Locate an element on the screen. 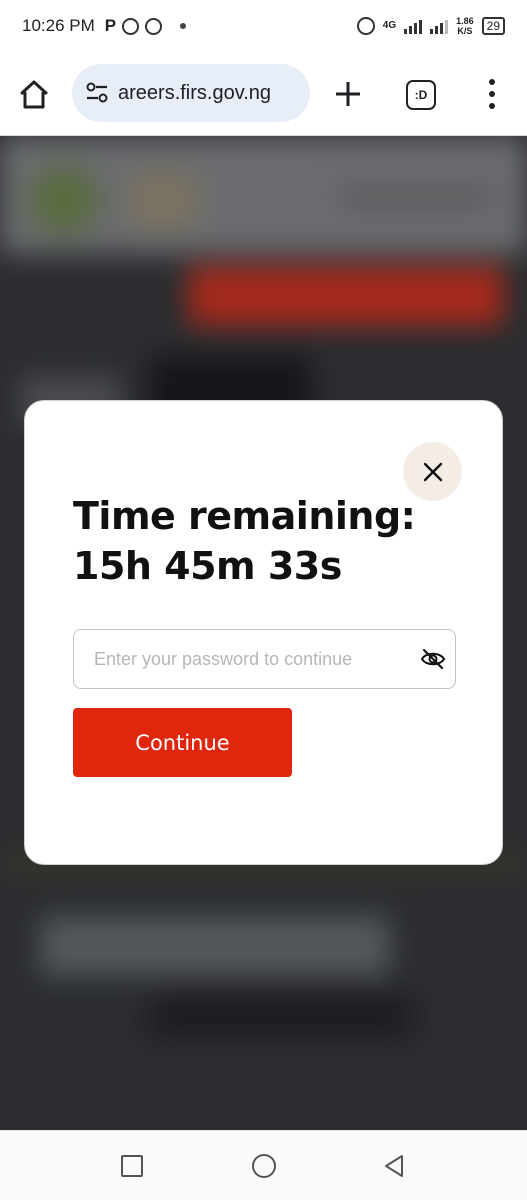 The height and width of the screenshot is (1200, 527). home-icon is located at coordinates (34, 94).